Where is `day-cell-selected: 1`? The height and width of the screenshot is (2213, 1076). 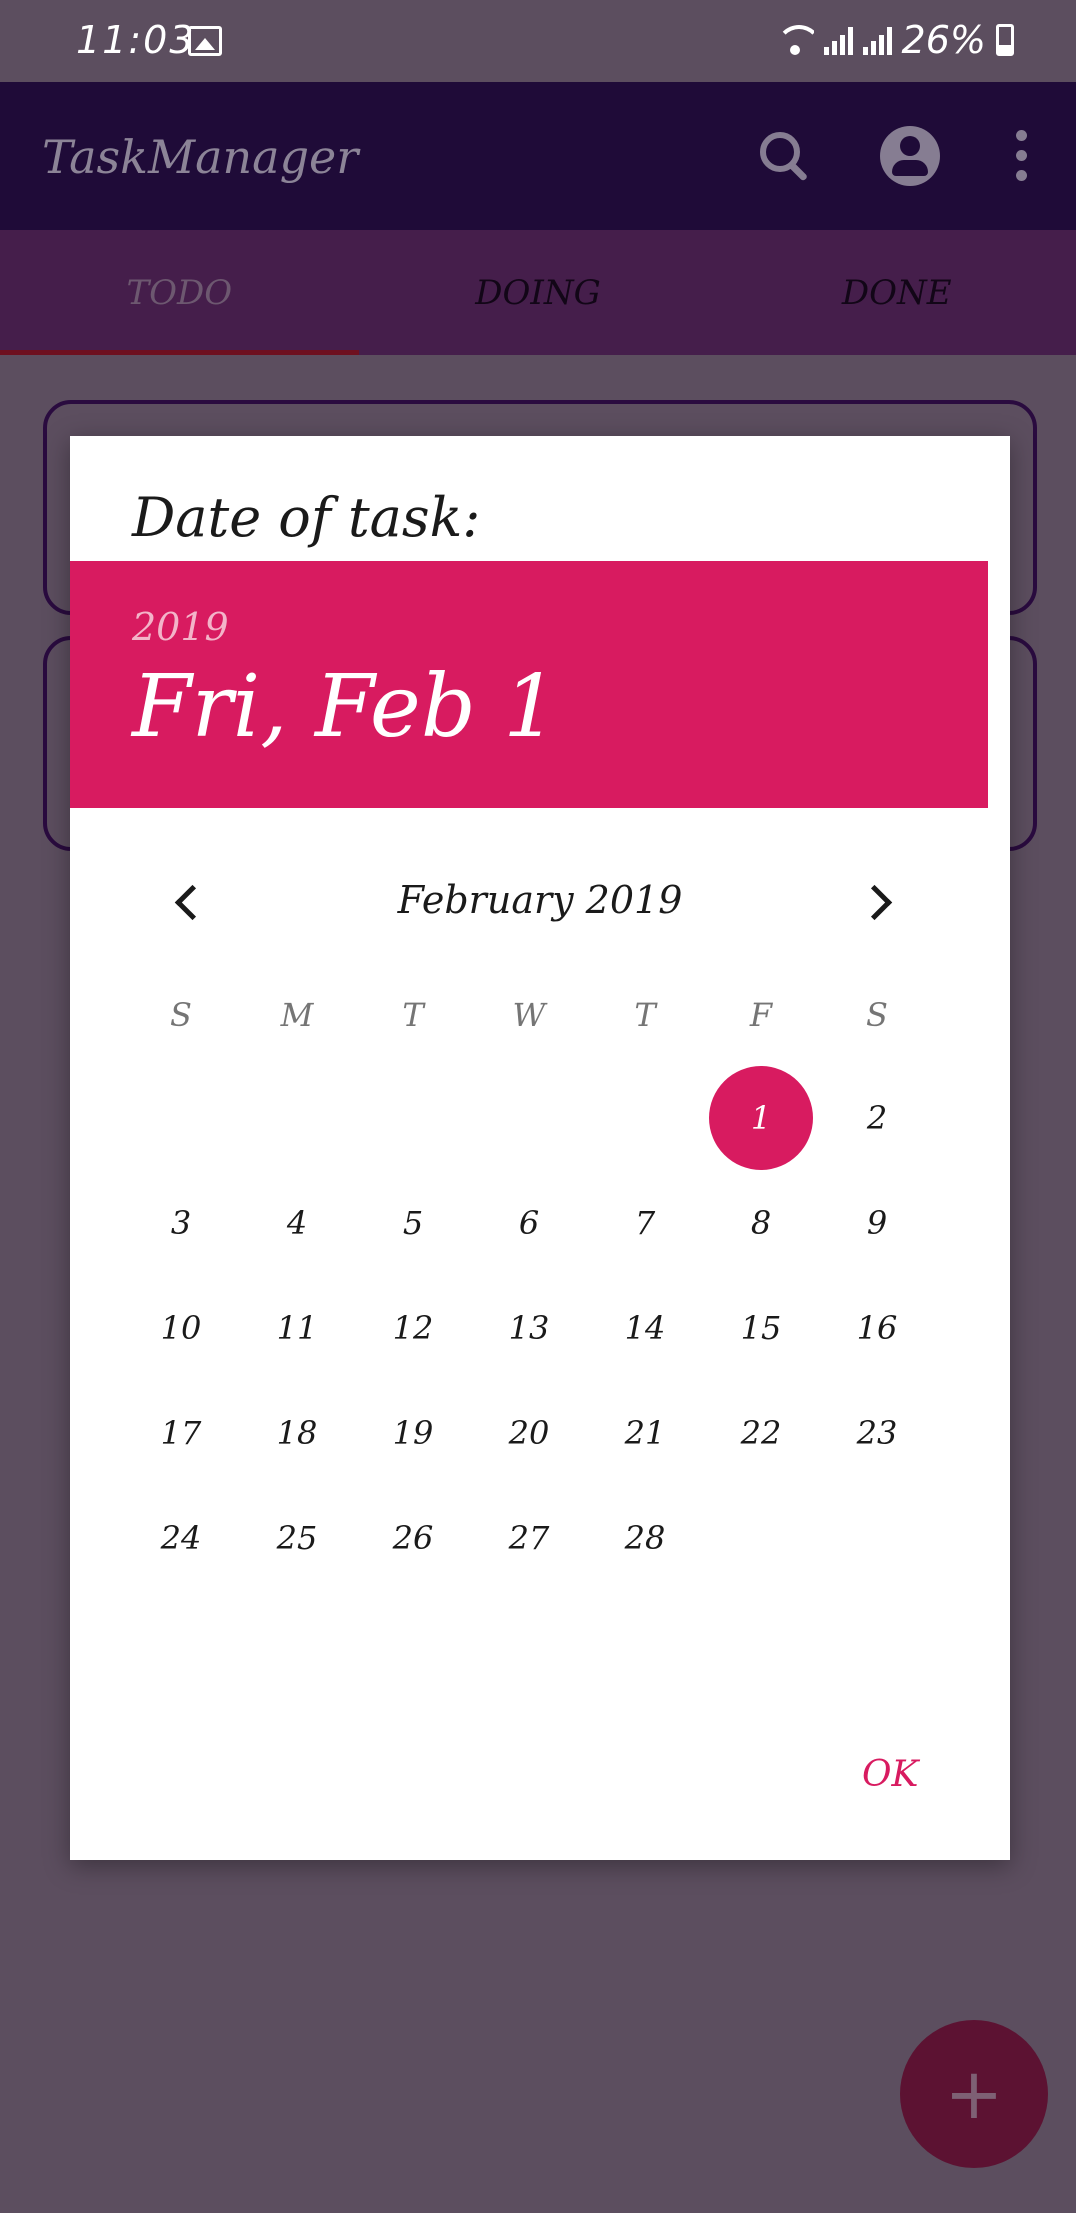 day-cell-selected: 1 is located at coordinates (761, 1118).